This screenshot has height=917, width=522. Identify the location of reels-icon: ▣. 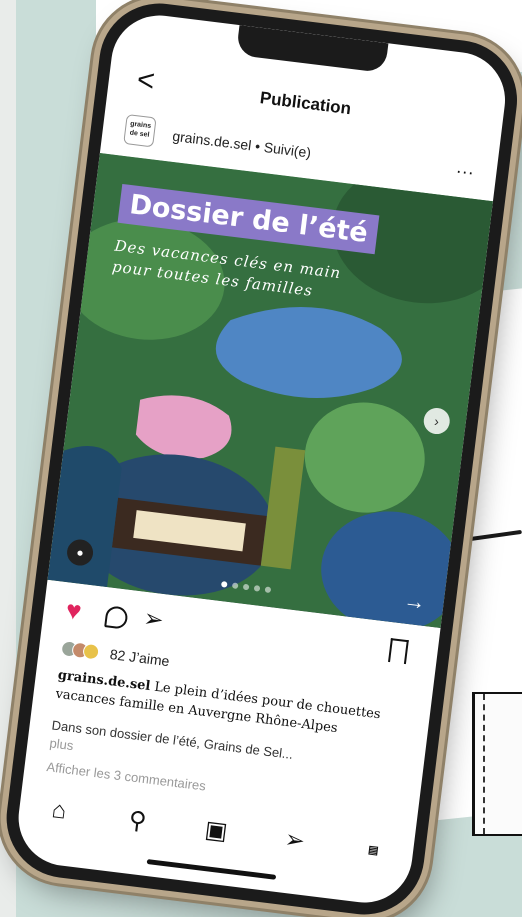
(216, 830).